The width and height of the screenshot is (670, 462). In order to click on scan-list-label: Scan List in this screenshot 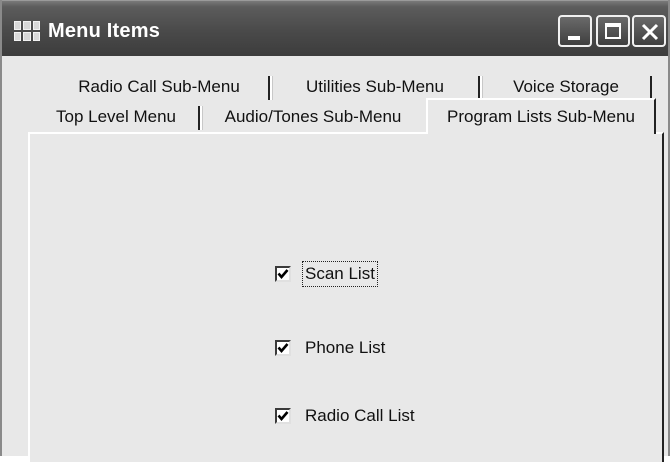, I will do `click(340, 274)`.